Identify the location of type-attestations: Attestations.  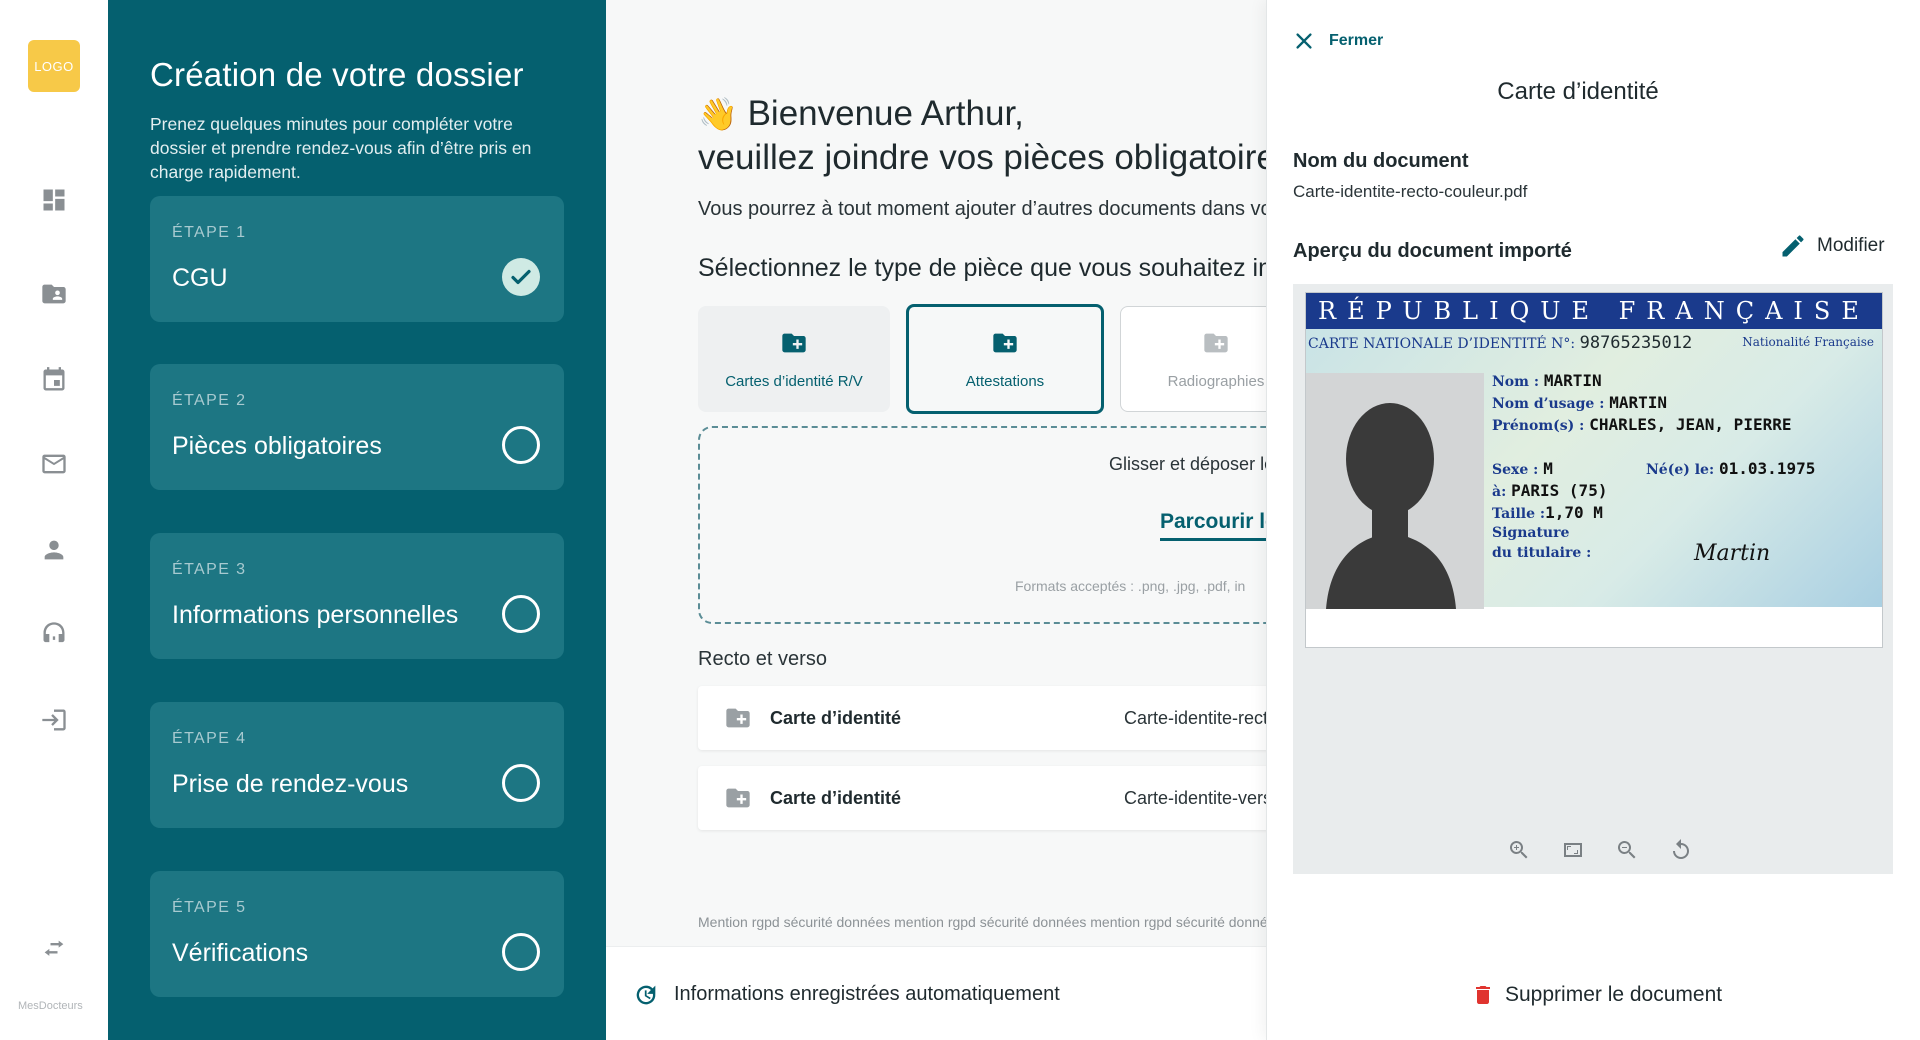
(1005, 359).